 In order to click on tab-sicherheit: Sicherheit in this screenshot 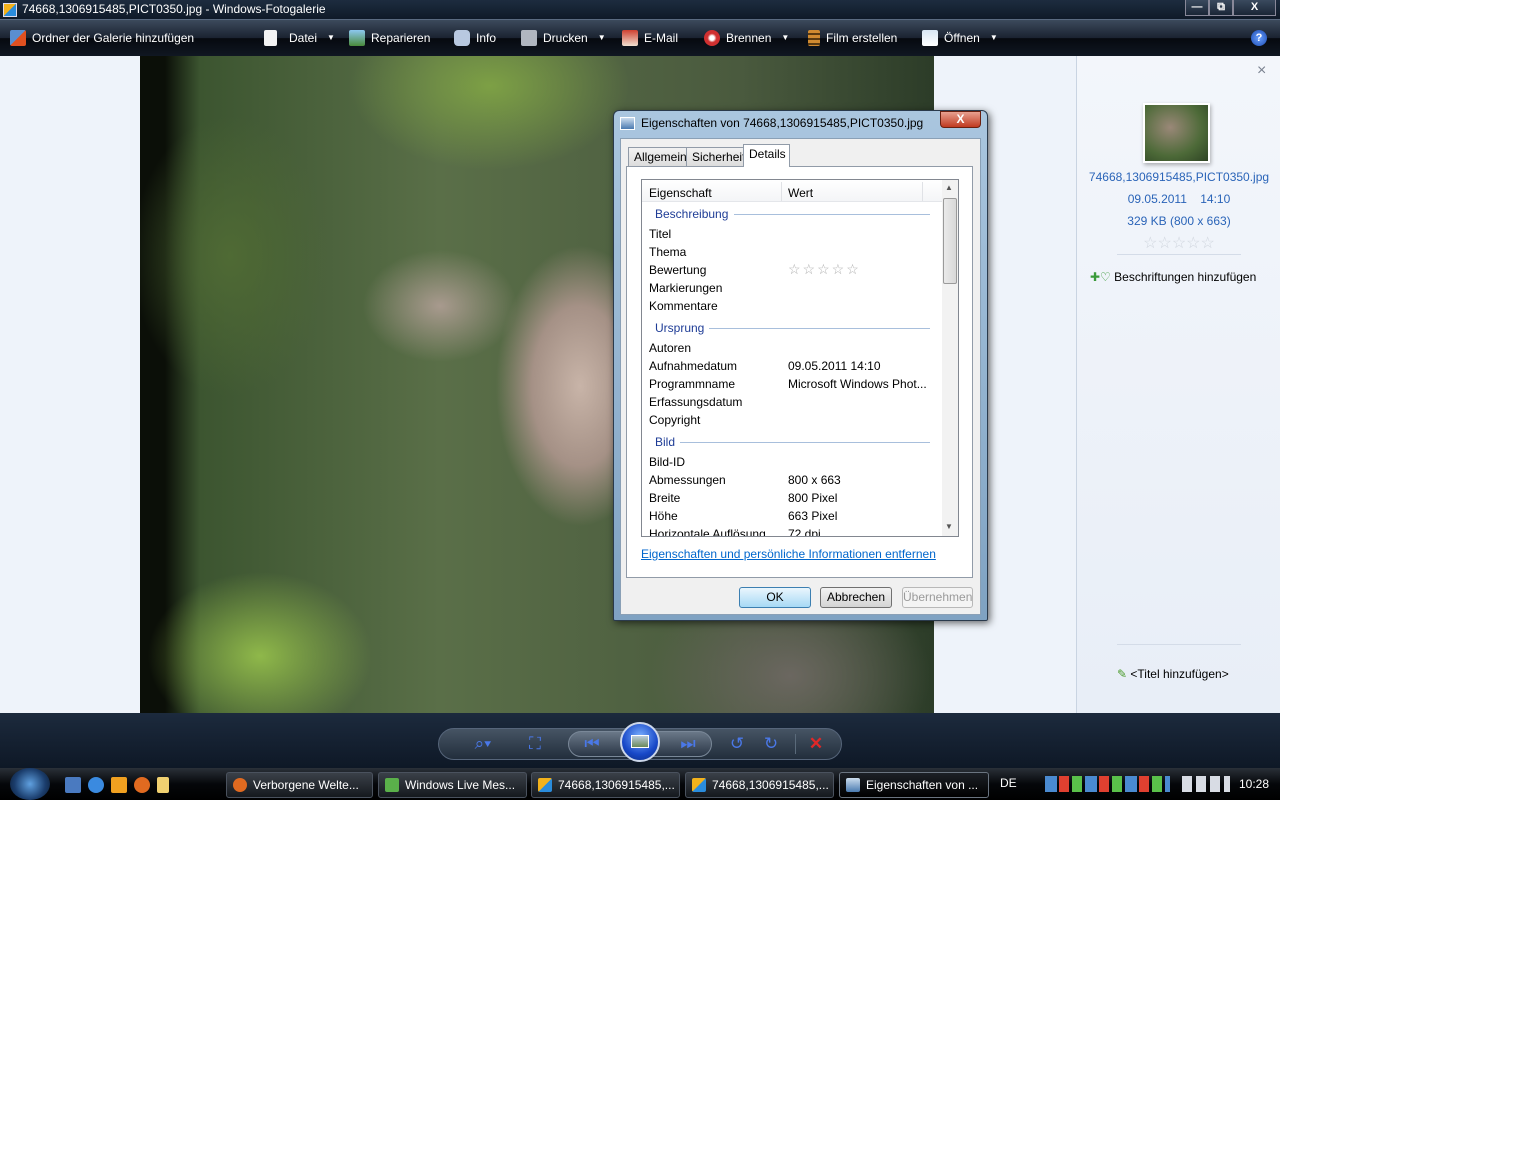, I will do `click(719, 156)`.